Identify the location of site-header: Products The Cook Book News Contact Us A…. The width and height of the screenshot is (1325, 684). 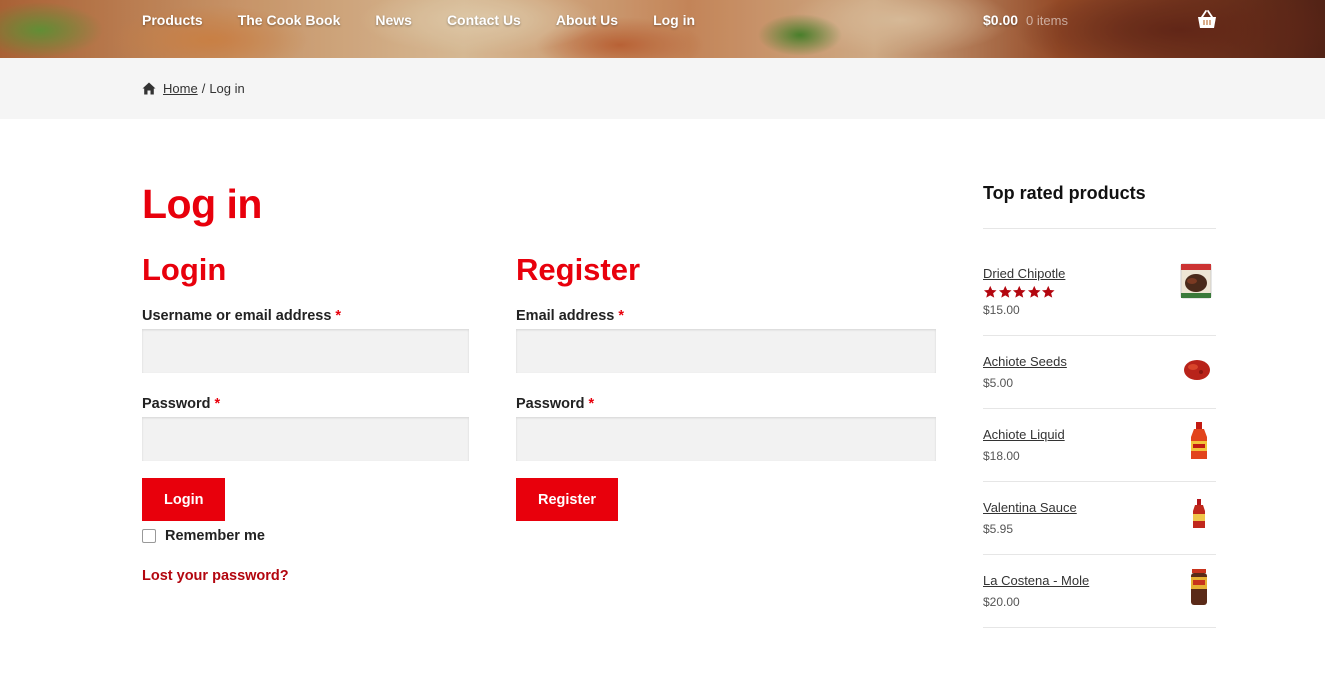
(662, 29).